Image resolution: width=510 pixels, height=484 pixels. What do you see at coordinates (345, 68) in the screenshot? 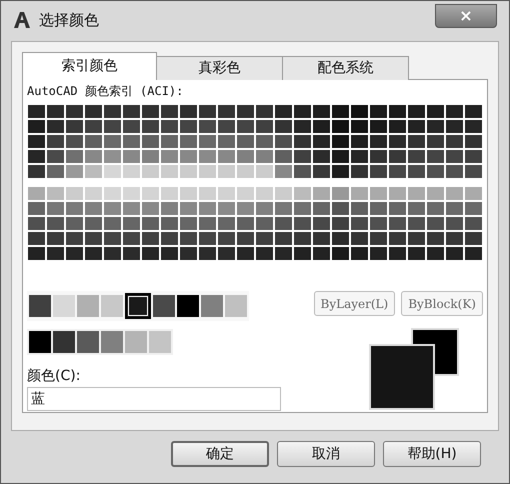
I see `tab: 配色系统` at bounding box center [345, 68].